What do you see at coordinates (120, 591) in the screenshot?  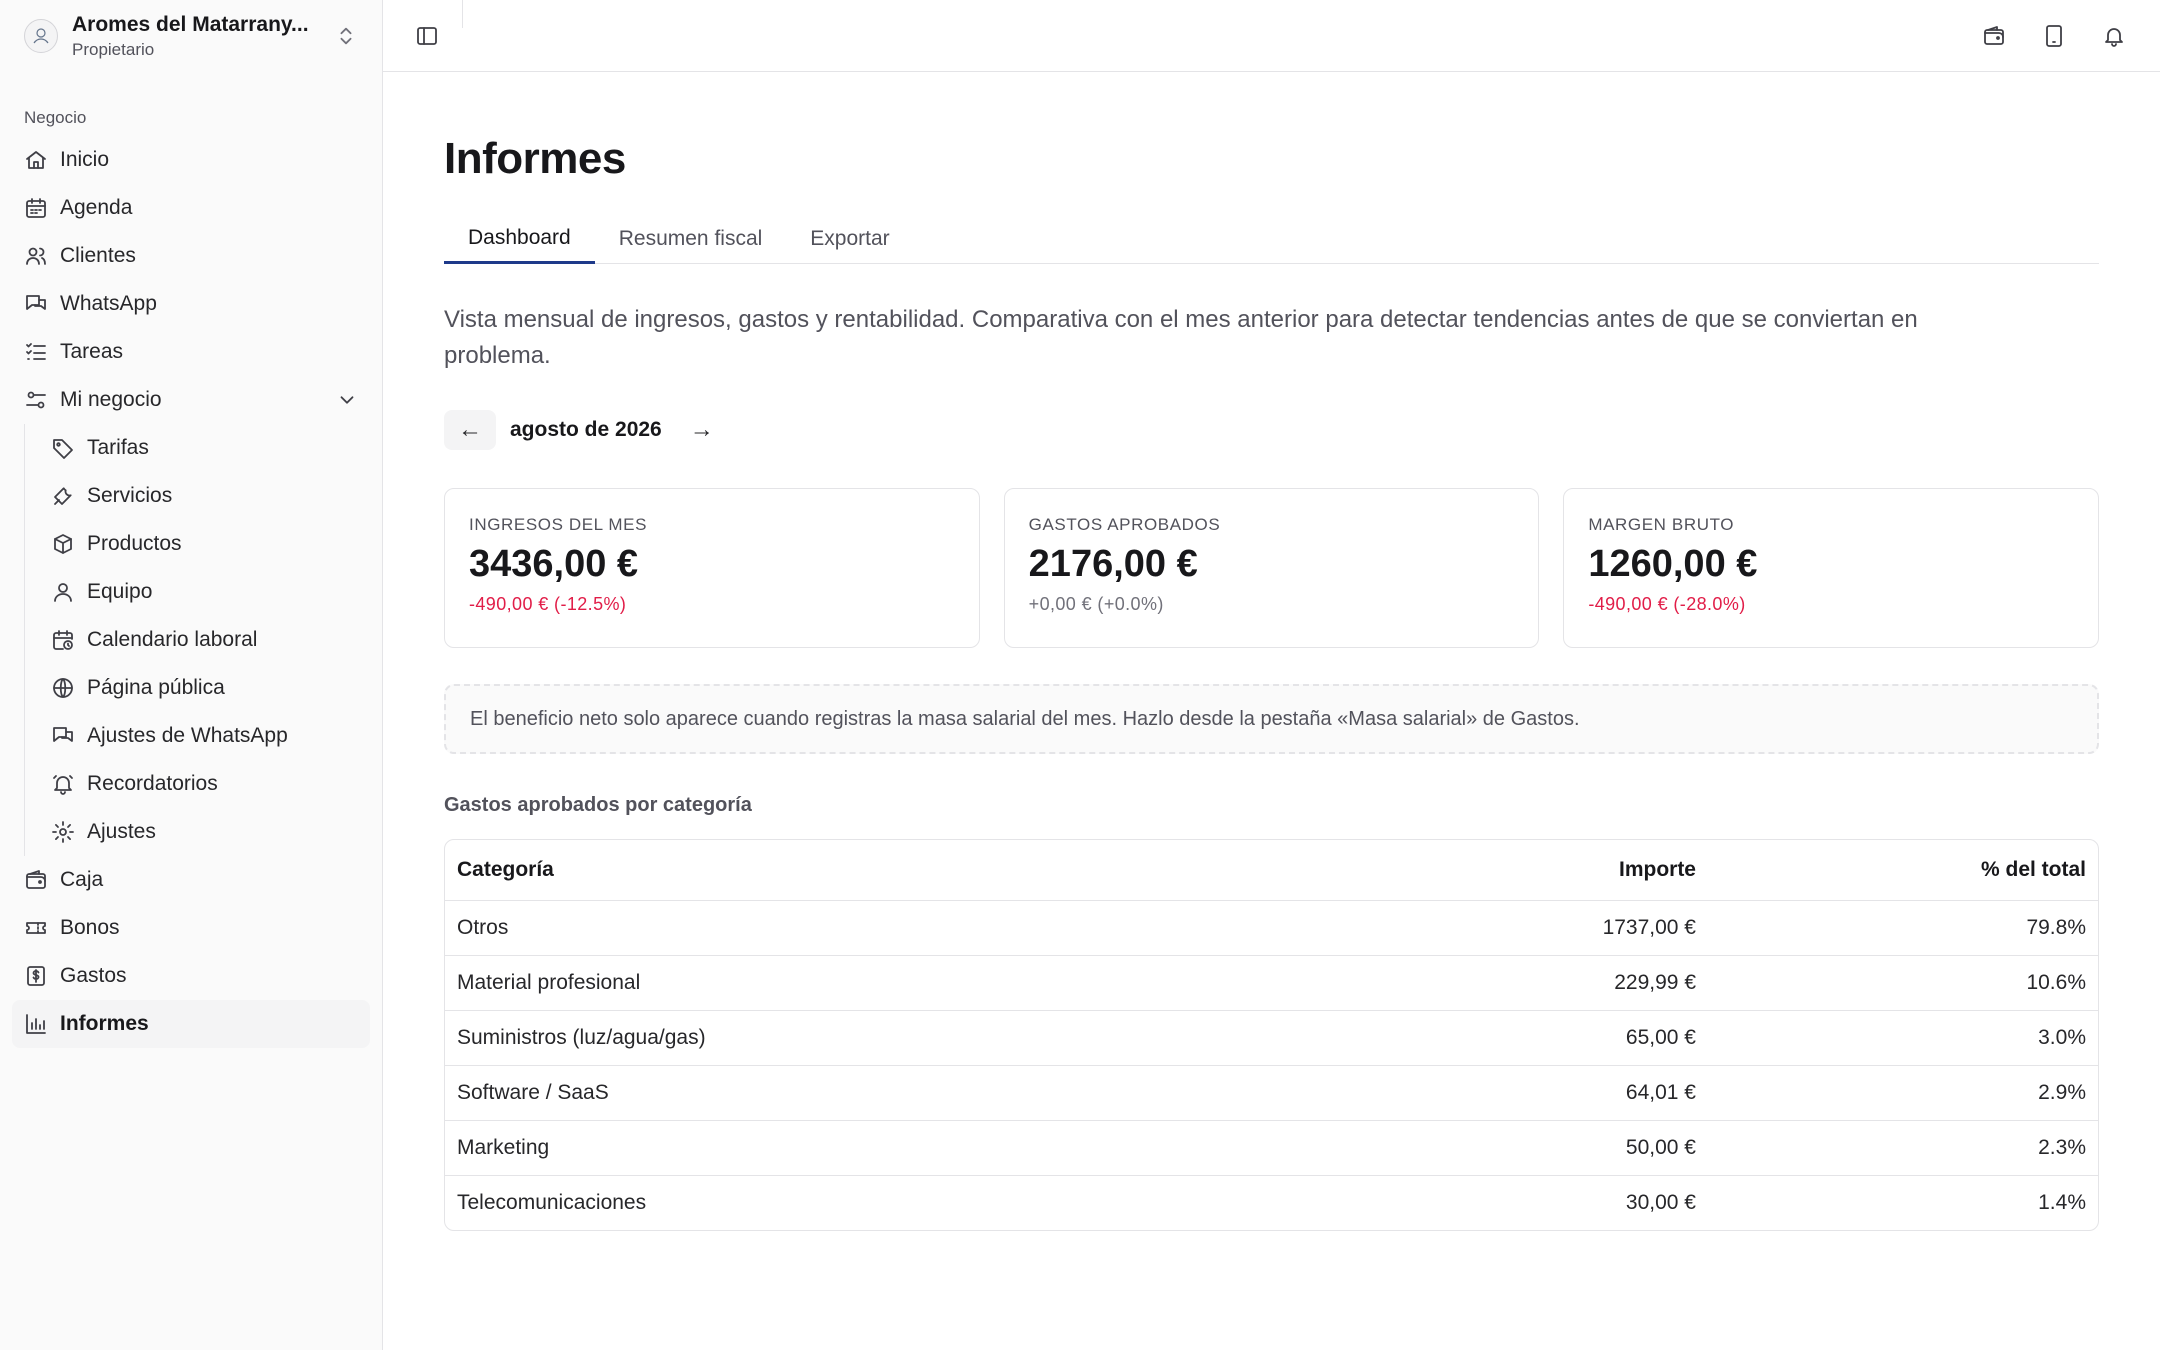 I see `sidebar-item-label: Equipo` at bounding box center [120, 591].